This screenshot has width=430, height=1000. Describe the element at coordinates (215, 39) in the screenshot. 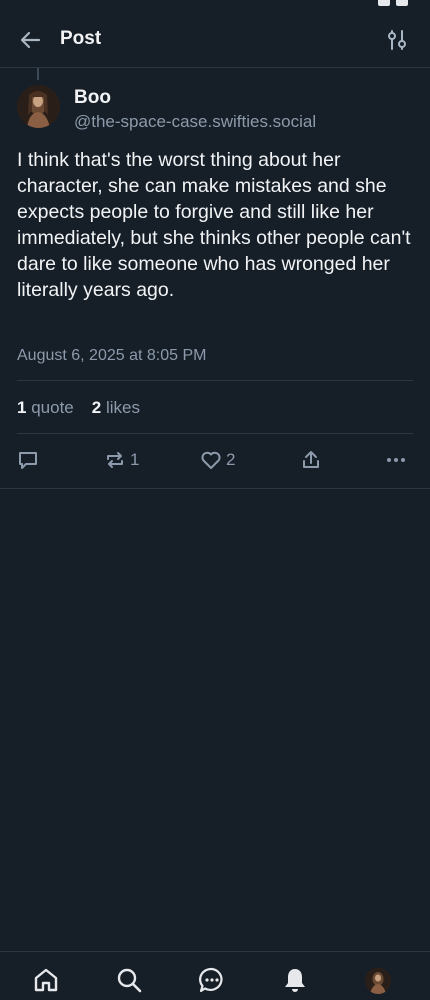

I see `header: Post` at that location.